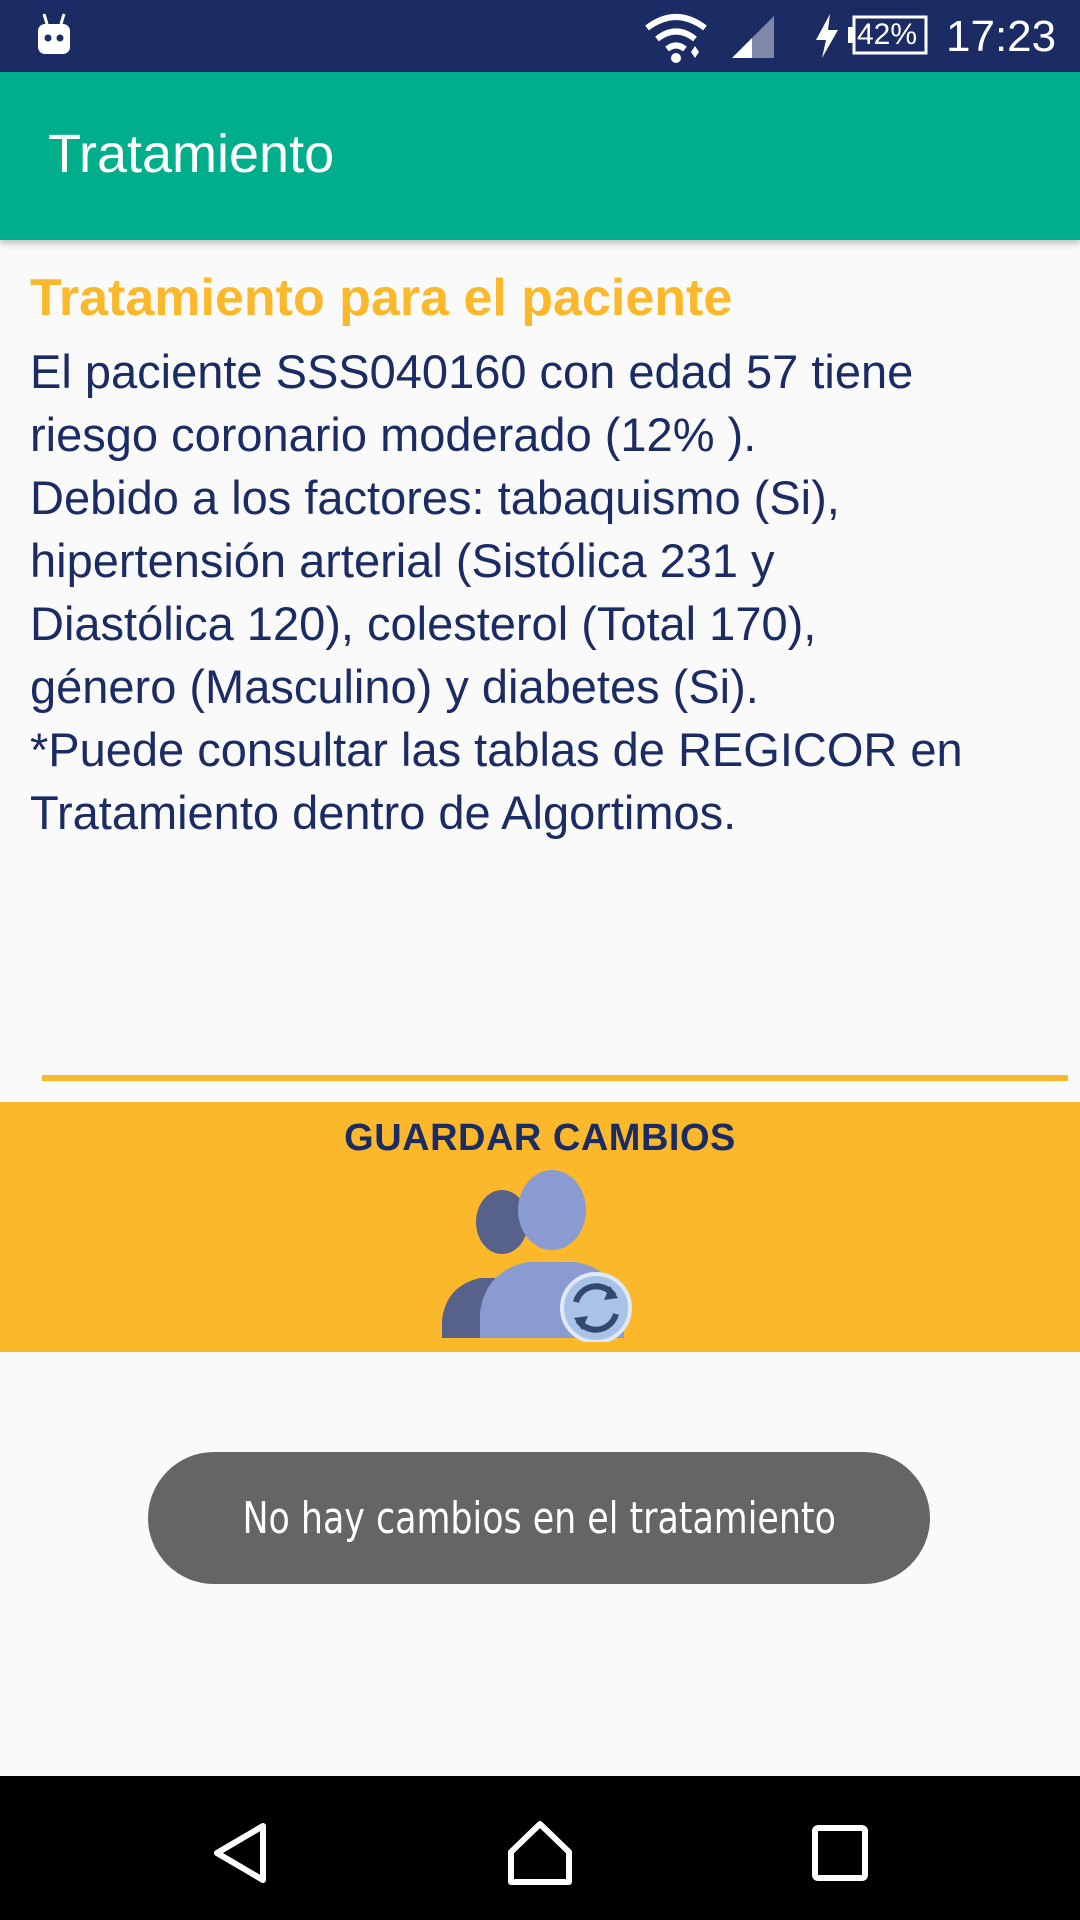 The width and height of the screenshot is (1080, 1920). I want to click on description-line: Diastólica 120), colesterol (Total 170),, so click(423, 623).